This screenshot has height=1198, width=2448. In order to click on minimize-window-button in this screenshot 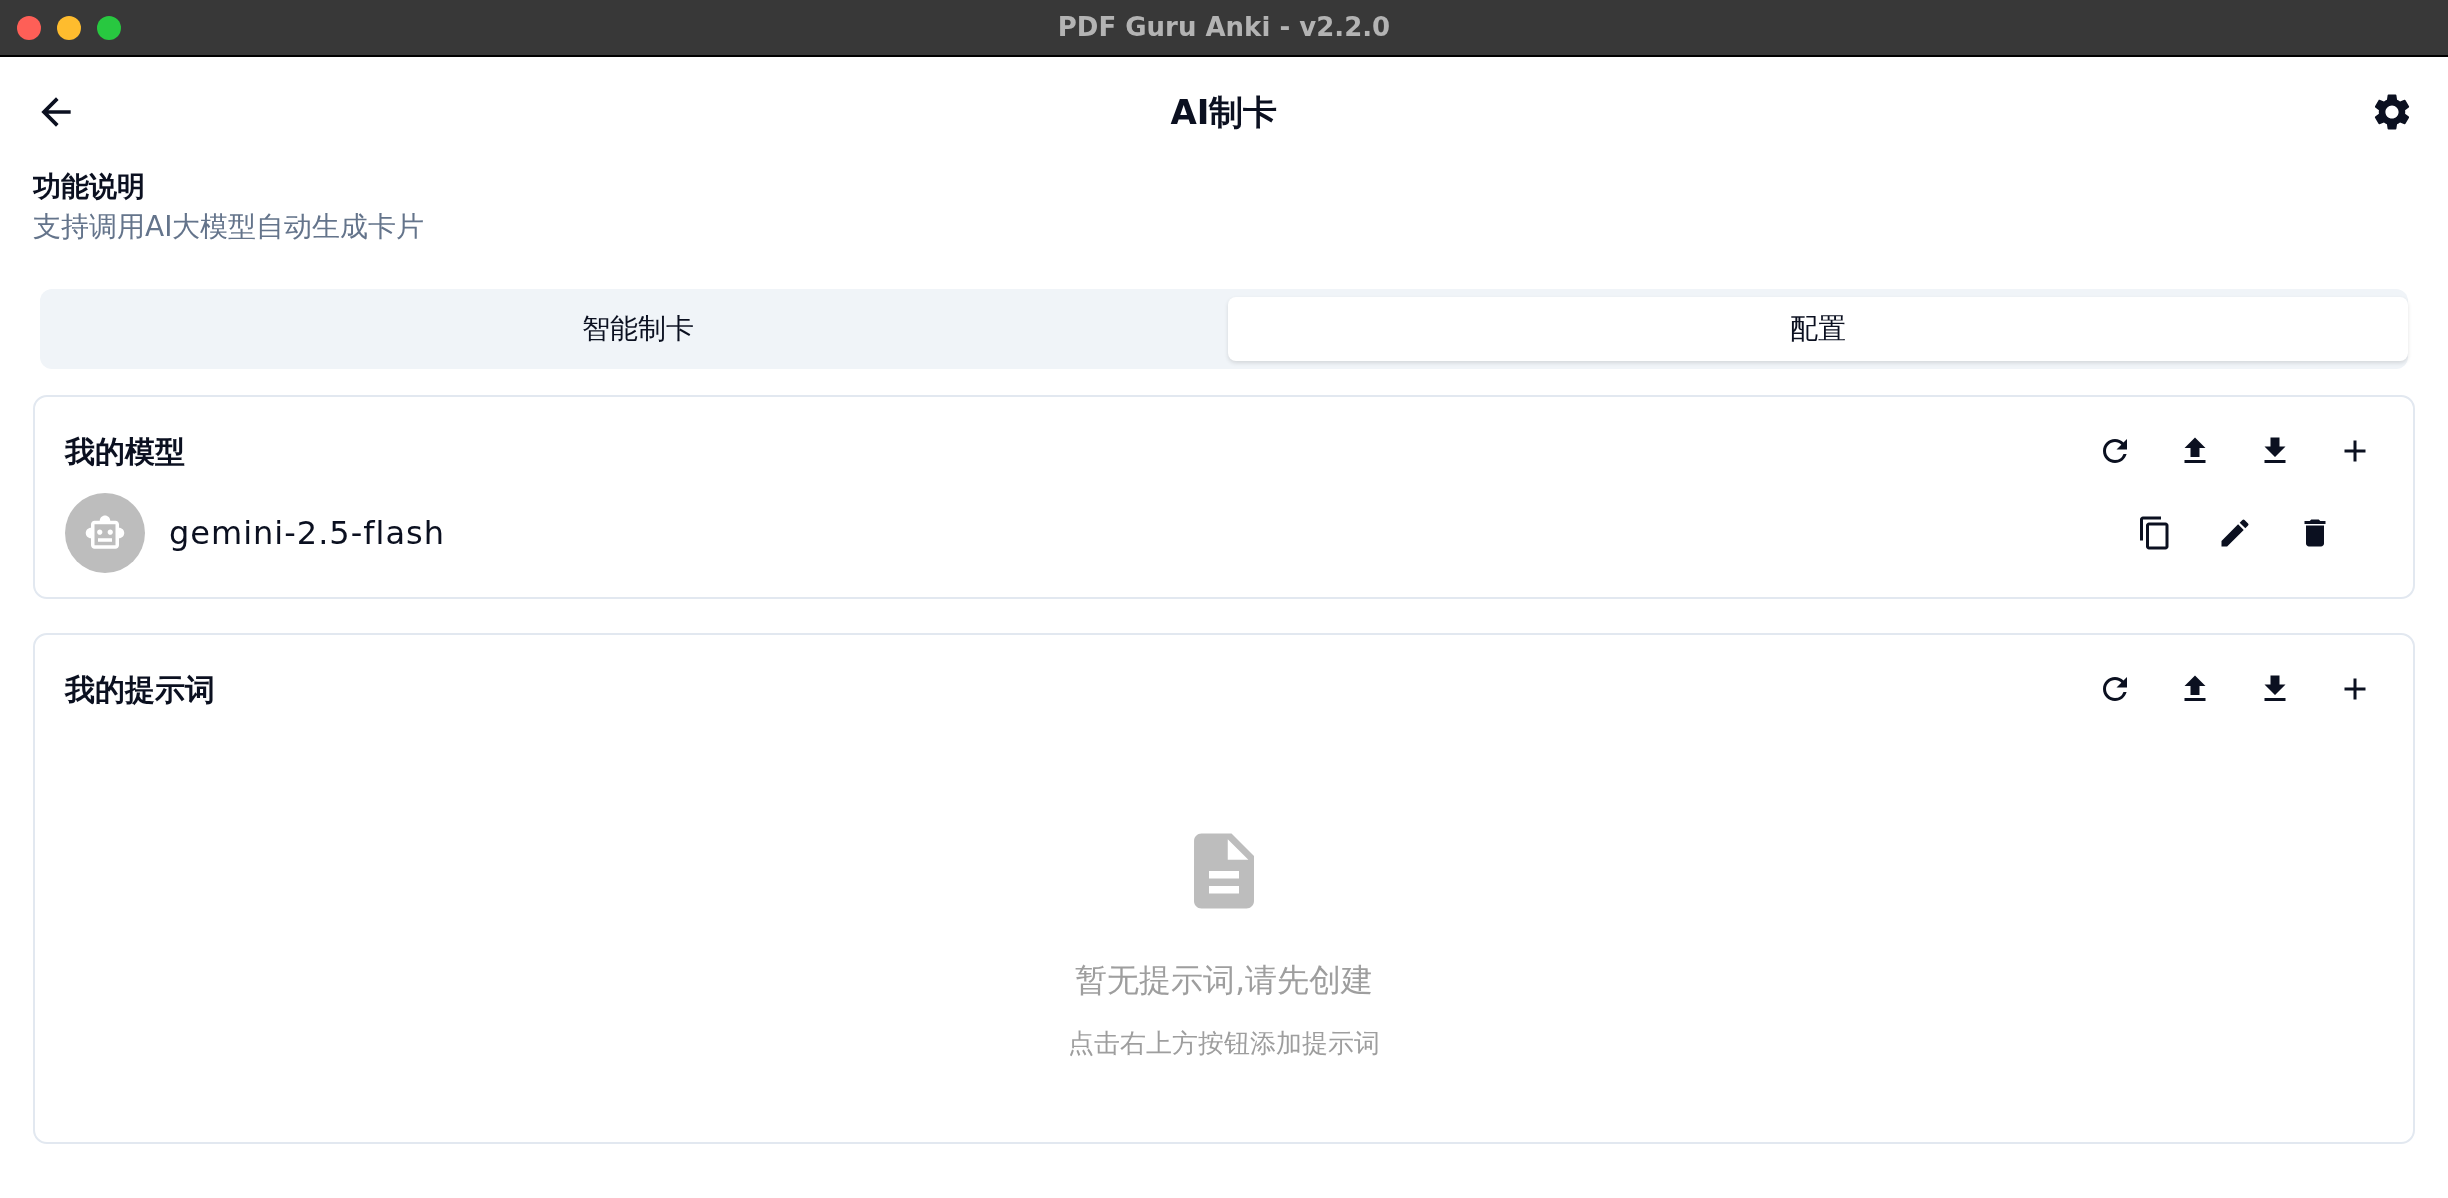, I will do `click(69, 27)`.